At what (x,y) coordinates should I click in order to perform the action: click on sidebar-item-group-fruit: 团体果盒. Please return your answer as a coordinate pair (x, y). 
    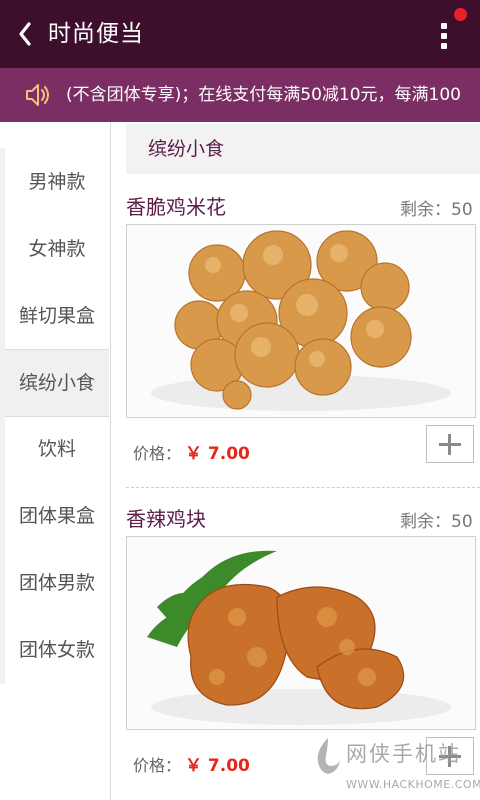
    Looking at the image, I should click on (57, 516).